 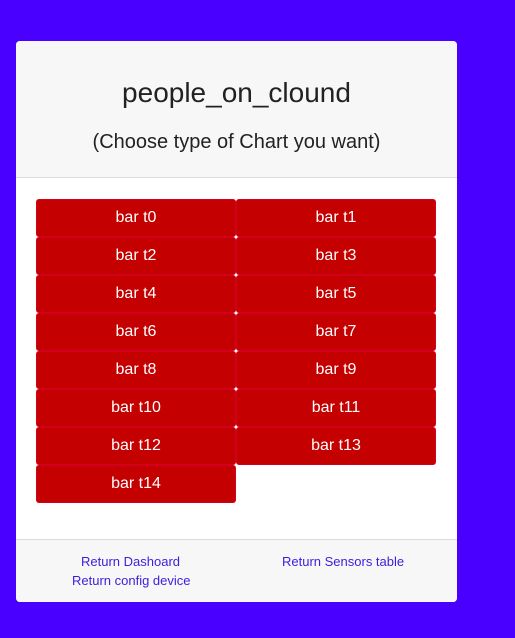 I want to click on return-sensors-table-link: Return Sensors table, so click(x=343, y=561).